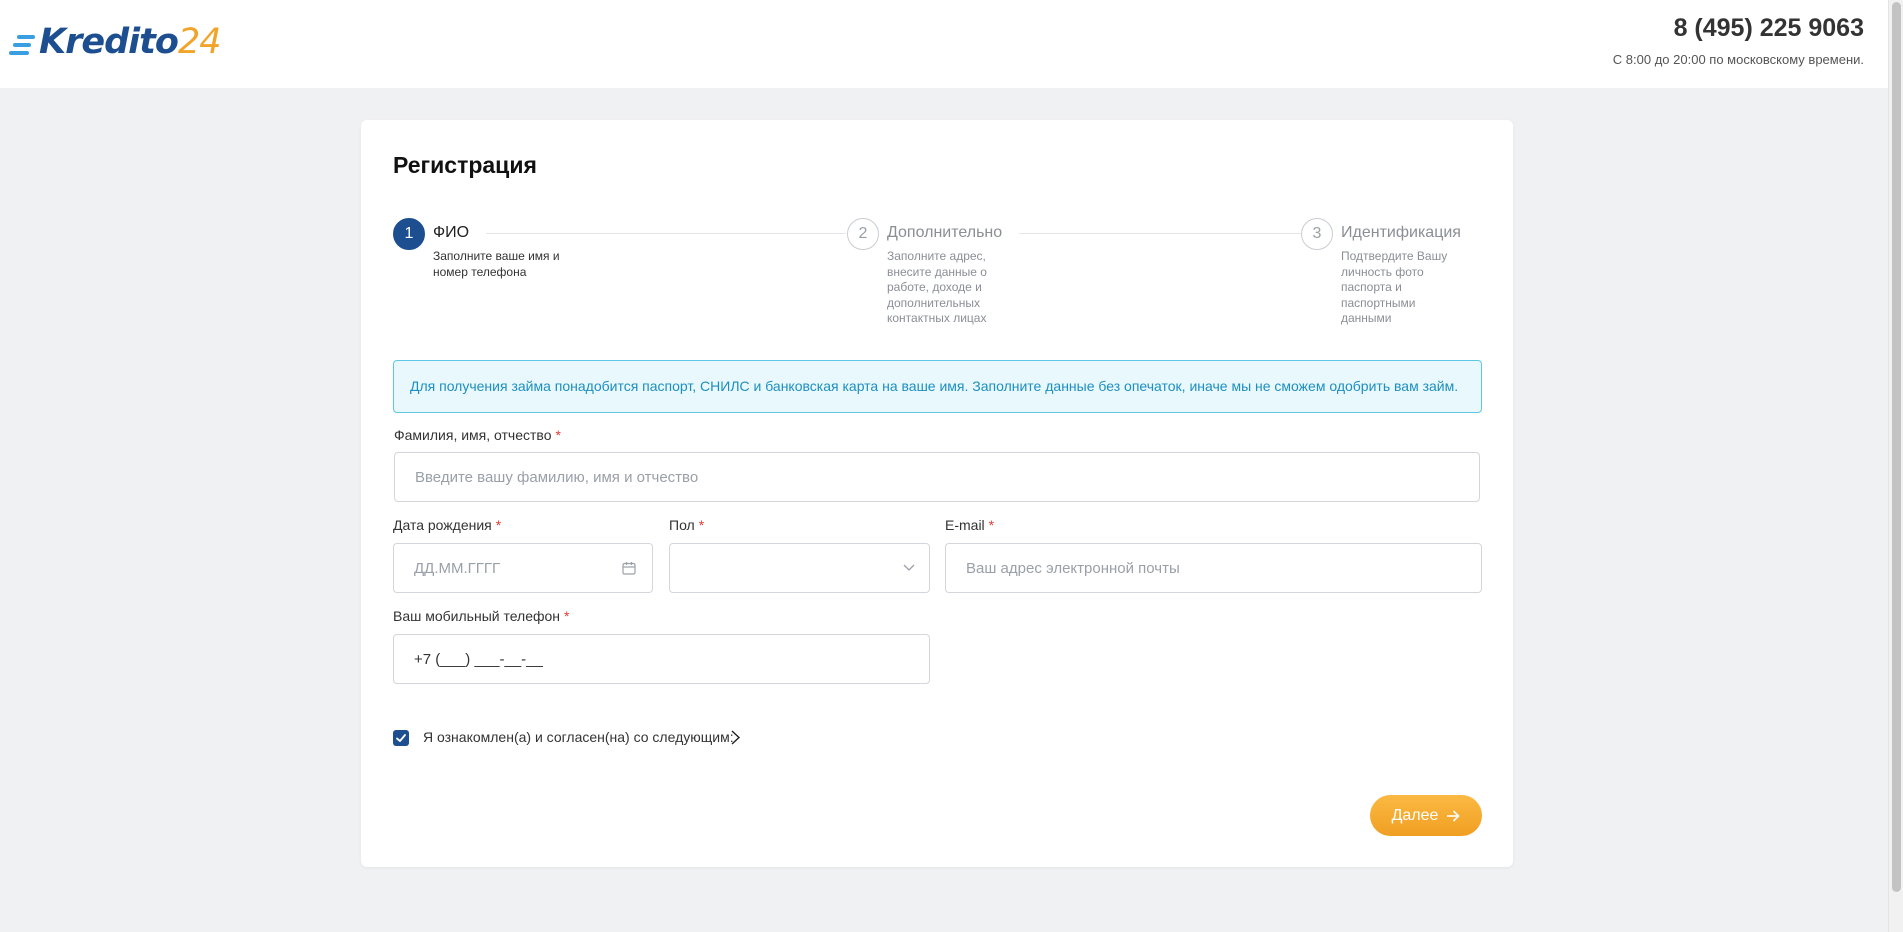  Describe the element at coordinates (199, 42) in the screenshot. I see `logo-number: 24` at that location.